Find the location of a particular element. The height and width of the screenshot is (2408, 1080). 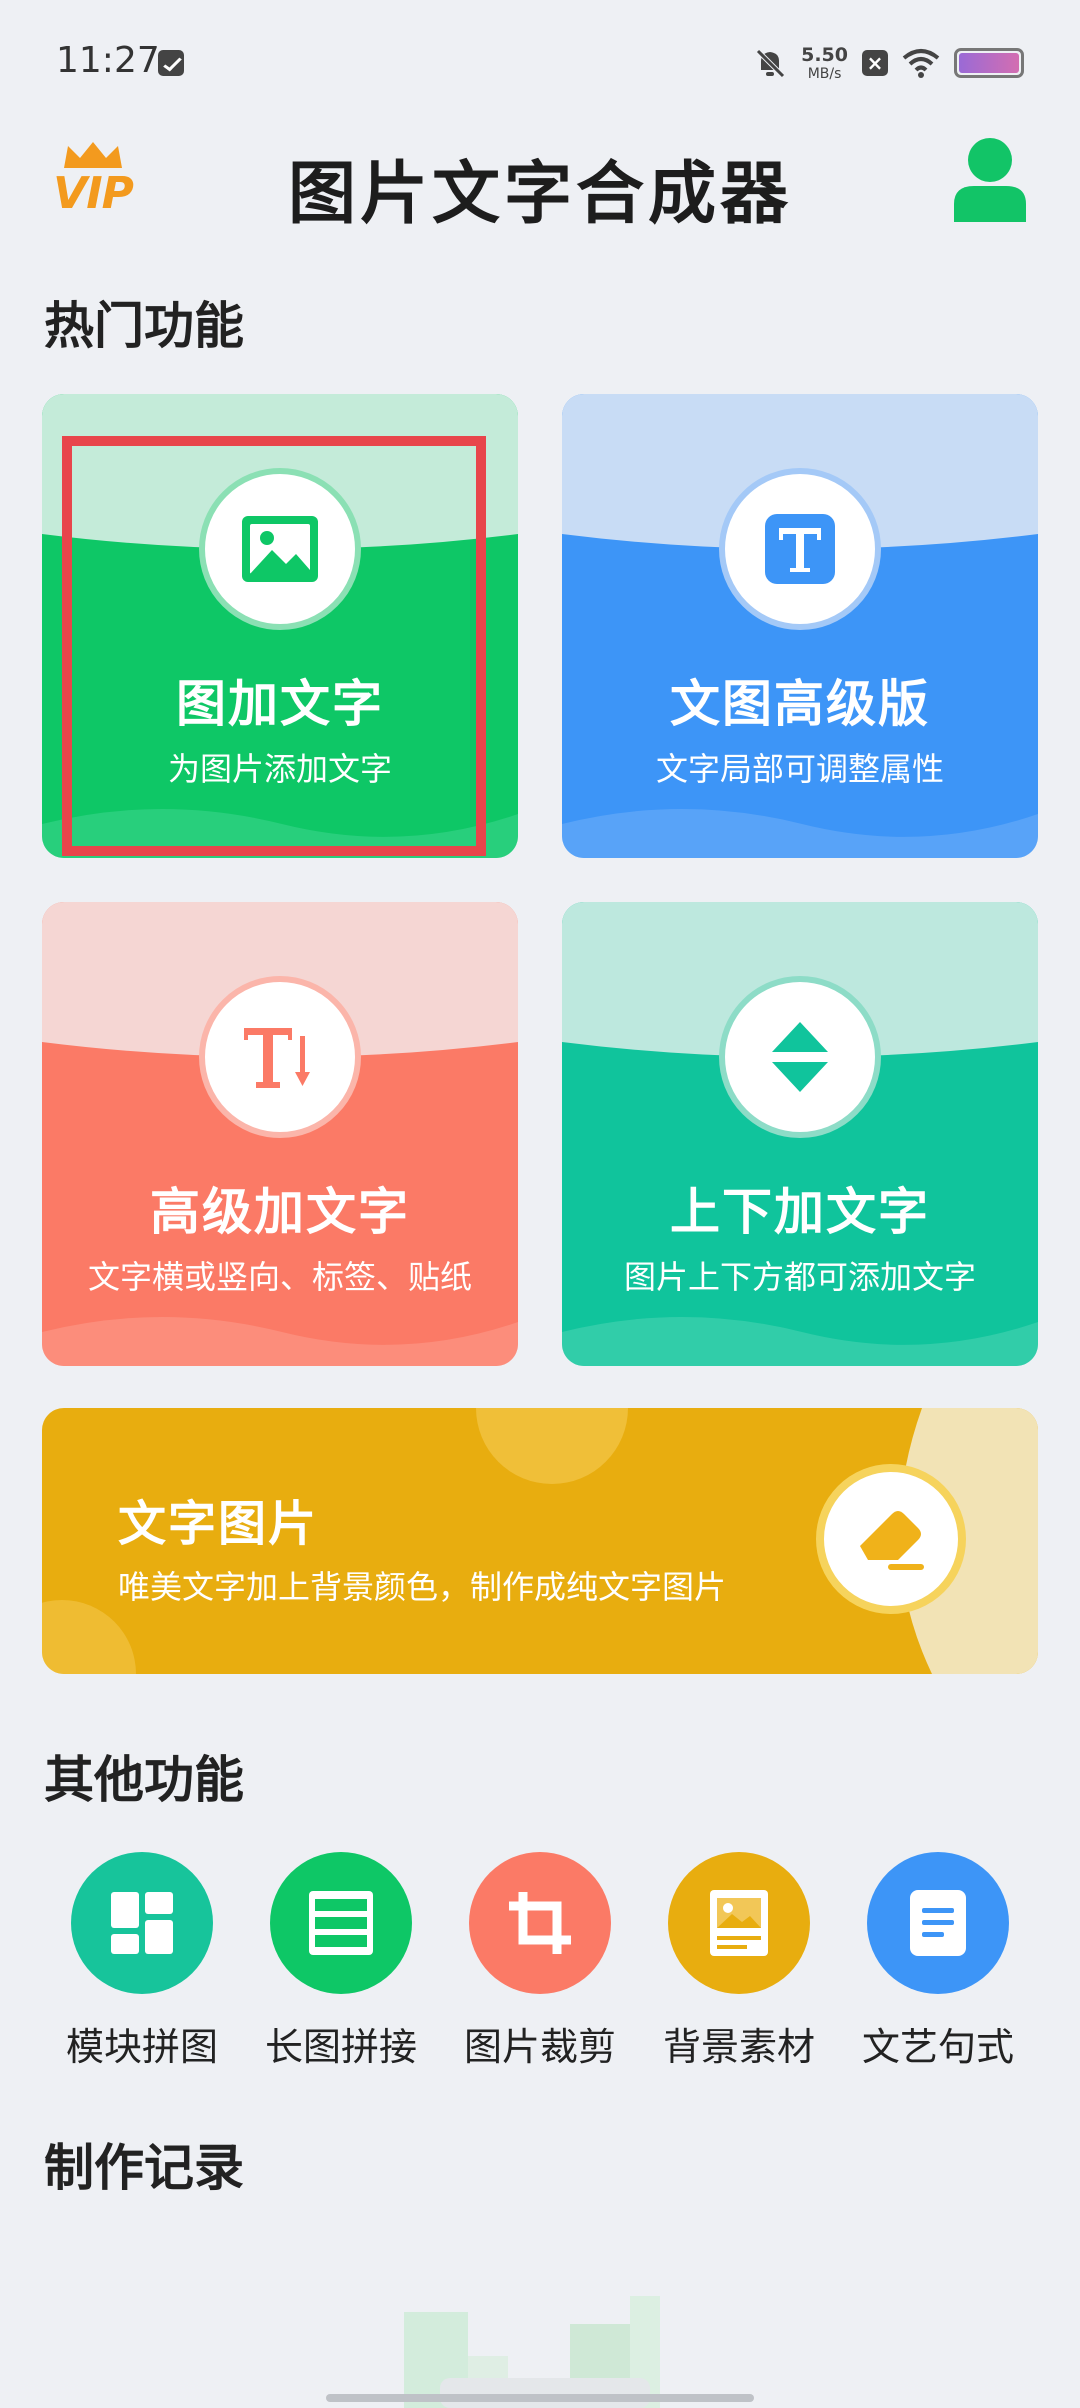

tool-long-image-stitch: 长图拼接 is located at coordinates (341, 1961).